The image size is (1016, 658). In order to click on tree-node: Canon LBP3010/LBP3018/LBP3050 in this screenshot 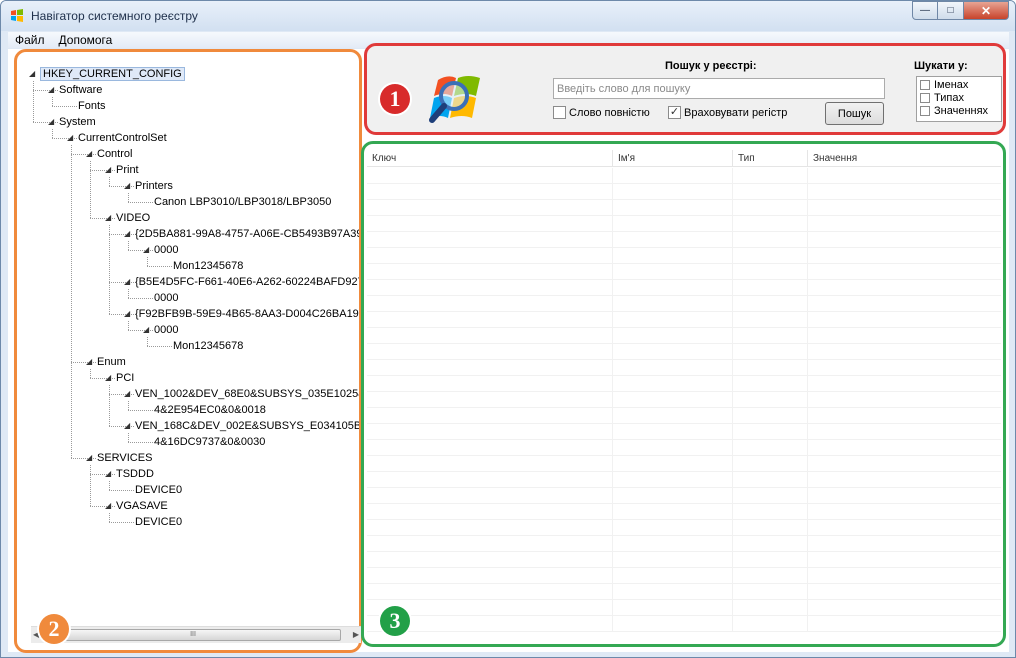, I will do `click(242, 202)`.